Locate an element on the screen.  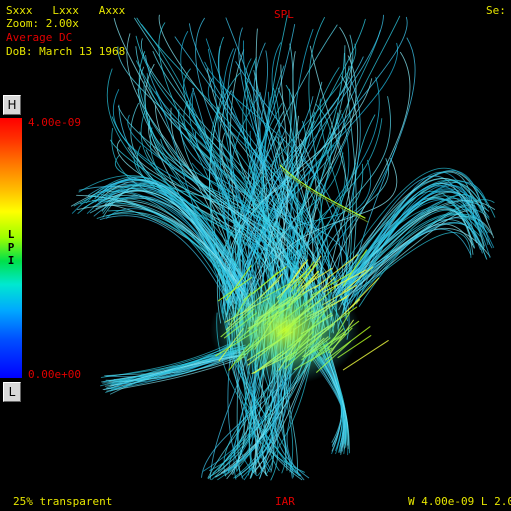
colorbar-letter-l: L is located at coordinates (11, 234).